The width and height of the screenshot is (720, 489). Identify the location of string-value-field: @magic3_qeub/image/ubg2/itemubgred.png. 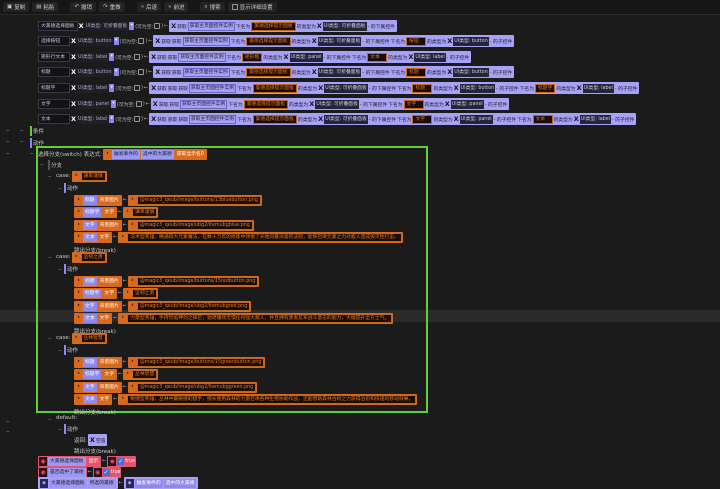
(193, 306).